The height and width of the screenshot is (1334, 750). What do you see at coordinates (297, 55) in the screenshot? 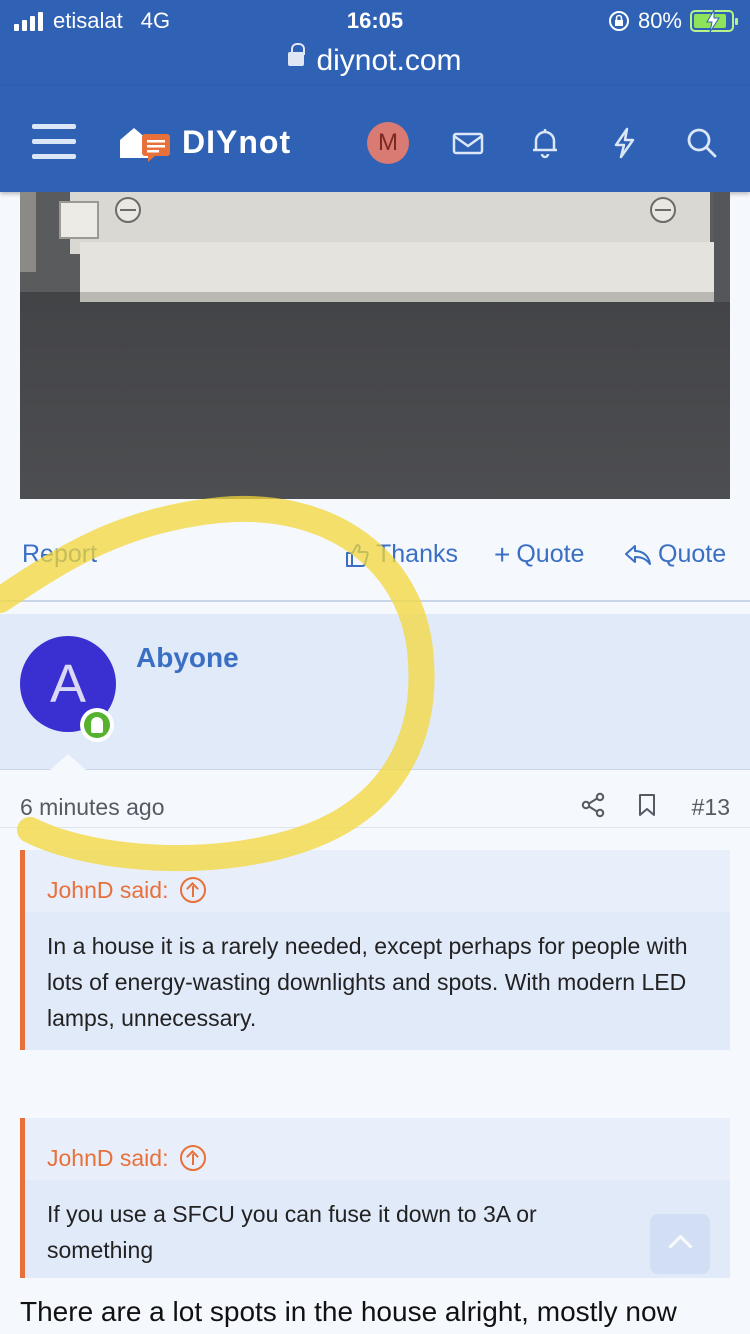
I see `lock-icon` at bounding box center [297, 55].